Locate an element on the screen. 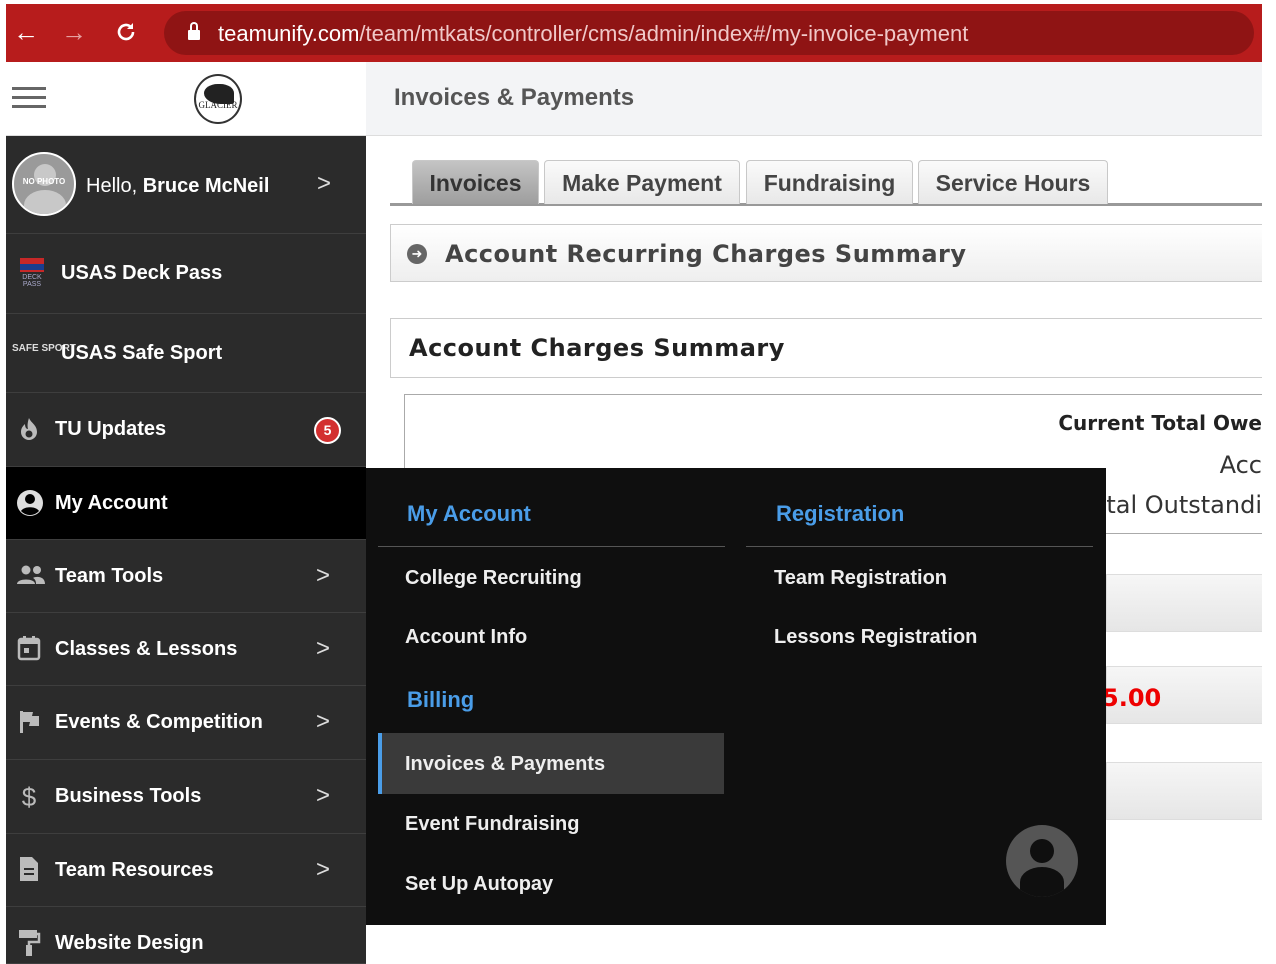 The image size is (1276, 964). document-icon is located at coordinates (29, 869).